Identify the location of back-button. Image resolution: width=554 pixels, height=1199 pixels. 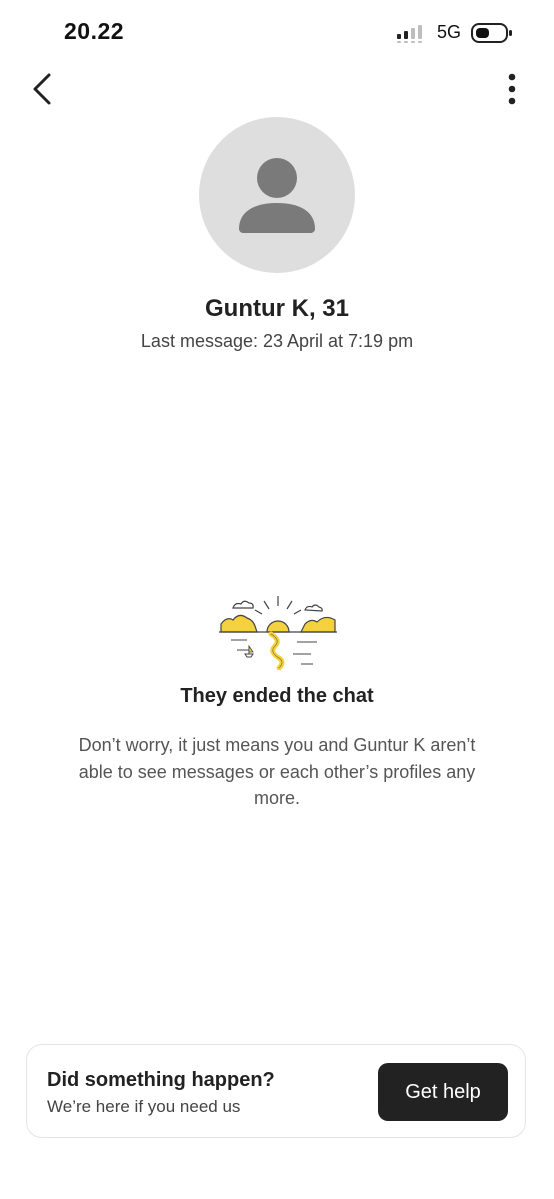
(42, 89).